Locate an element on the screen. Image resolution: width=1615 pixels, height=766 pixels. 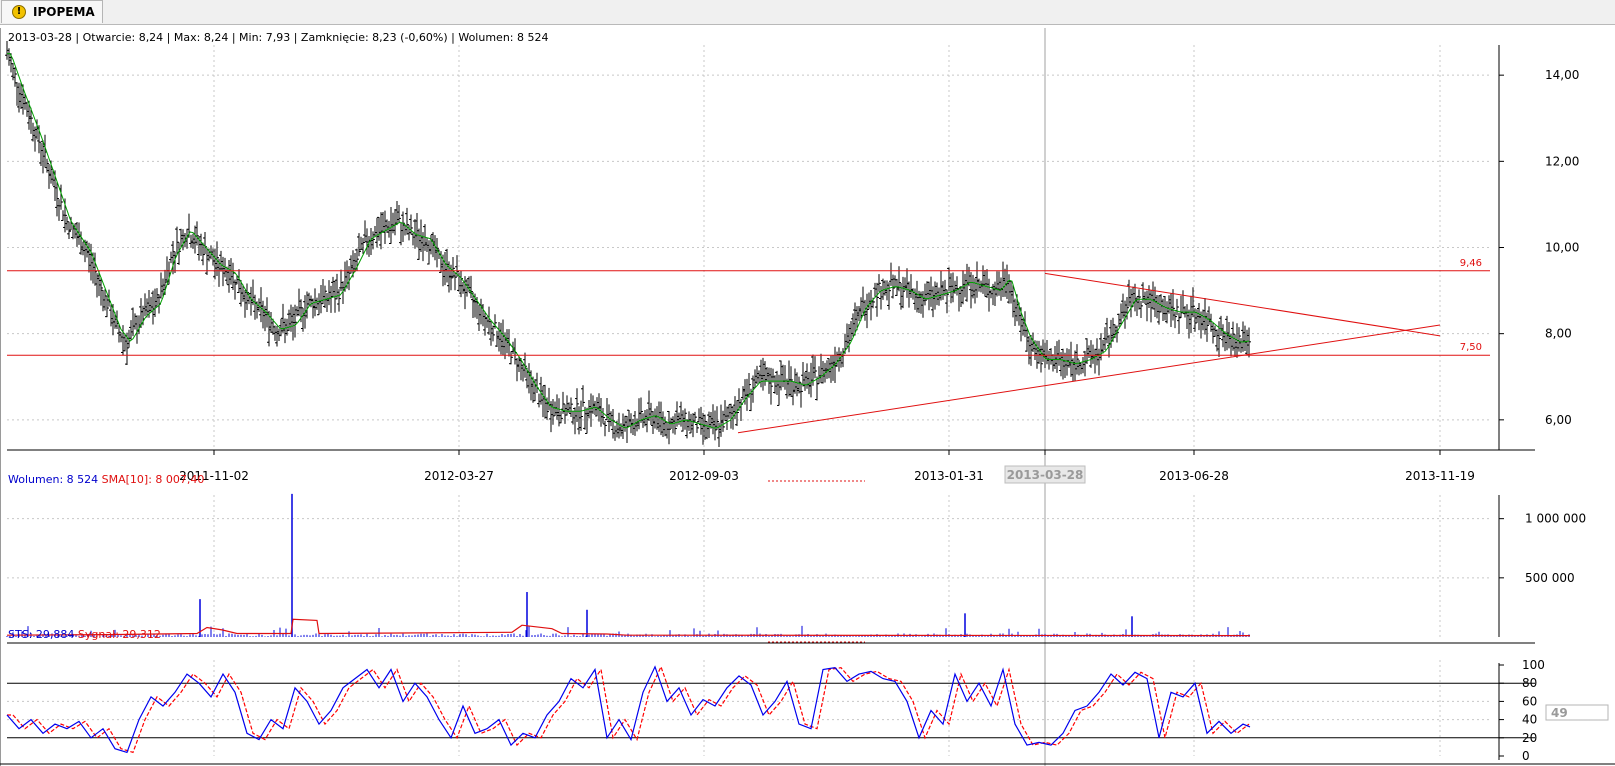
trend-line is located at coordinates (1089, 379).